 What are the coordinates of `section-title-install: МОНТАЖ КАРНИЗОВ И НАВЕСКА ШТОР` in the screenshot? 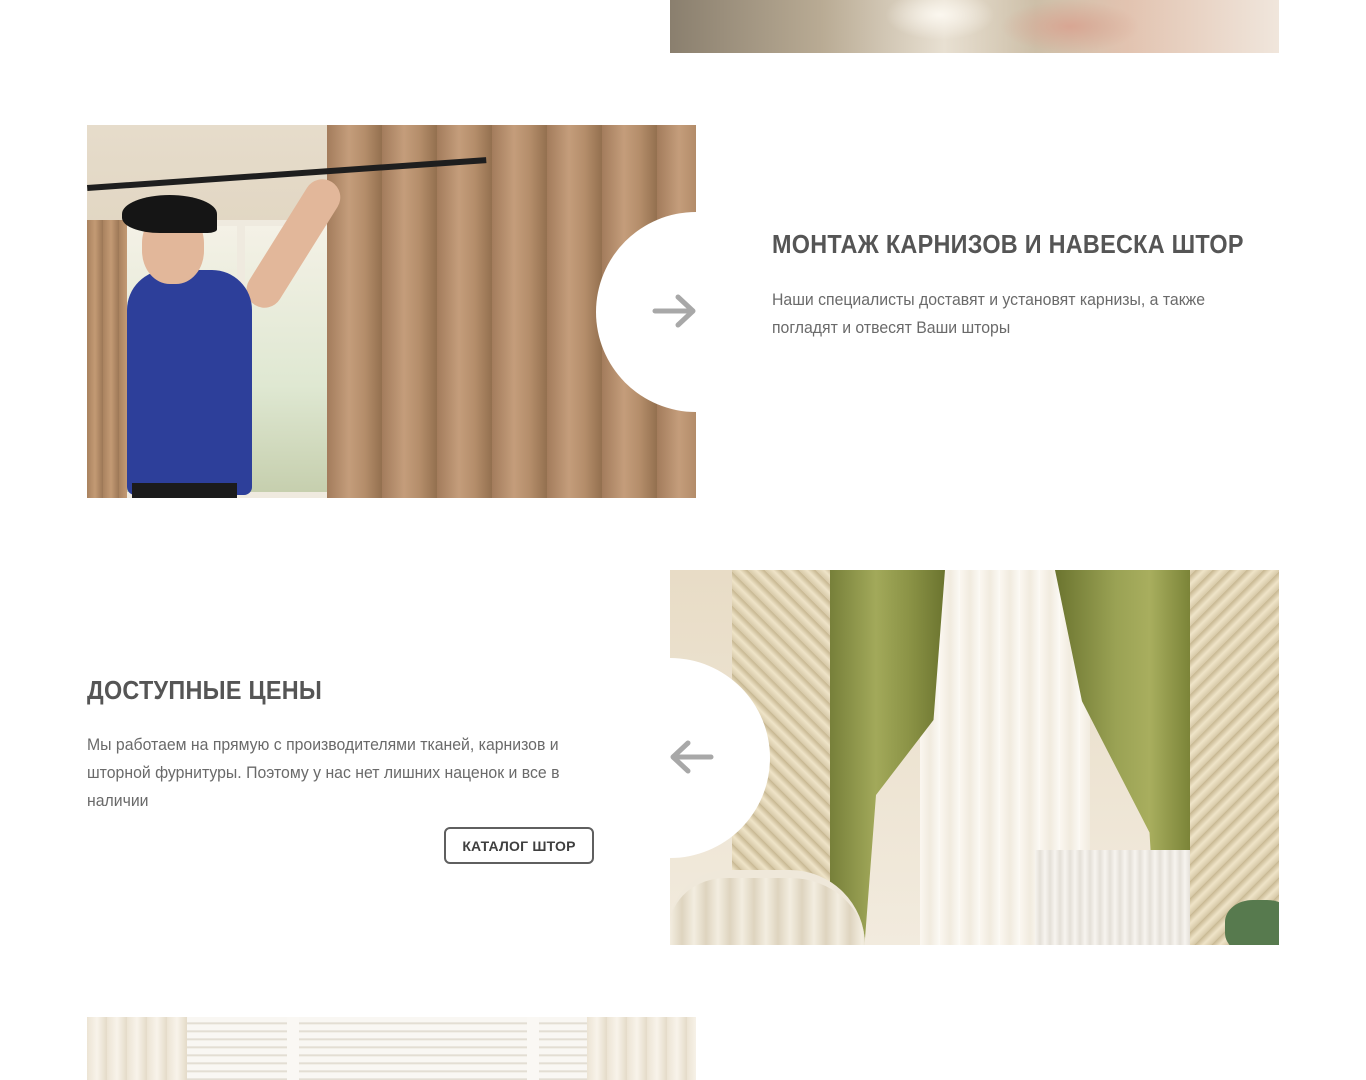 It's located at (1008, 244).